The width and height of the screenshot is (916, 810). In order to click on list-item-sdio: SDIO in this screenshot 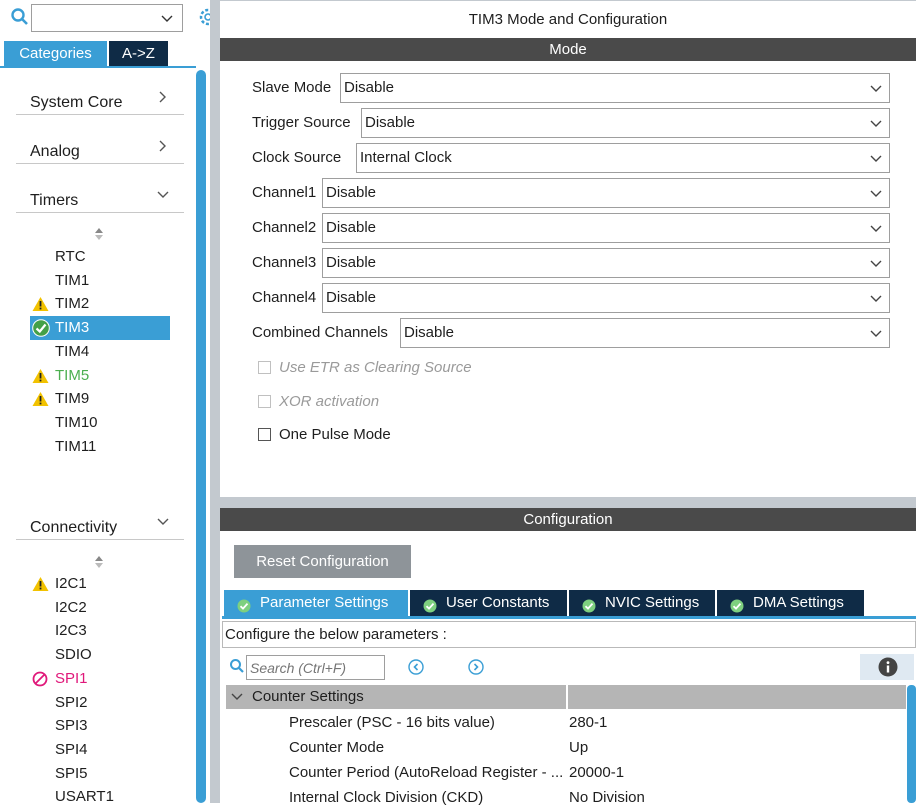, I will do `click(100, 655)`.